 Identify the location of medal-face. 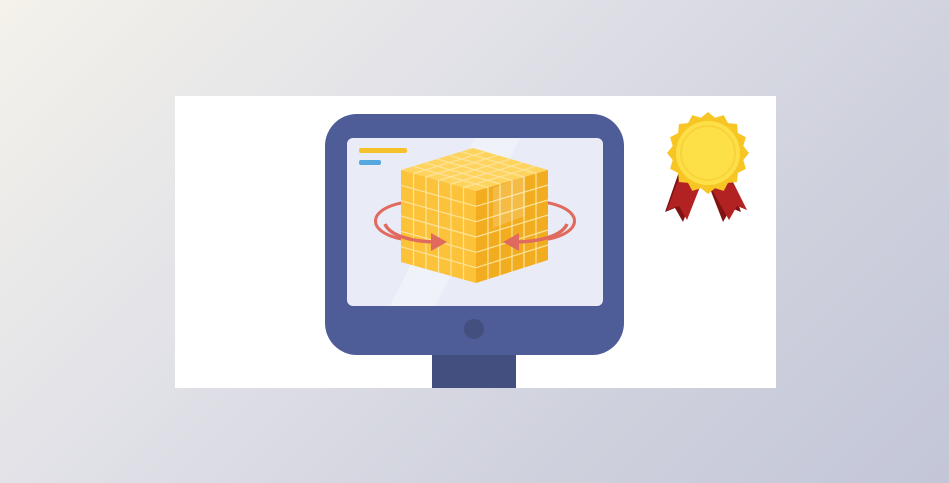
(708, 153).